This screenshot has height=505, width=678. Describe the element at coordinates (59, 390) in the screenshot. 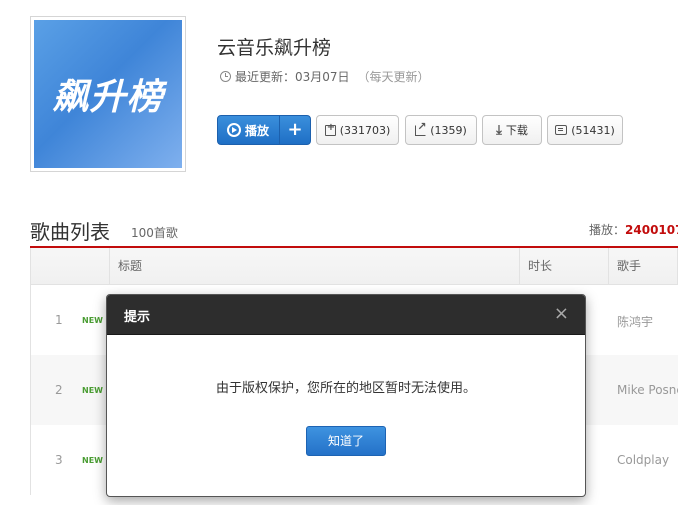

I see `rank: 2` at that location.